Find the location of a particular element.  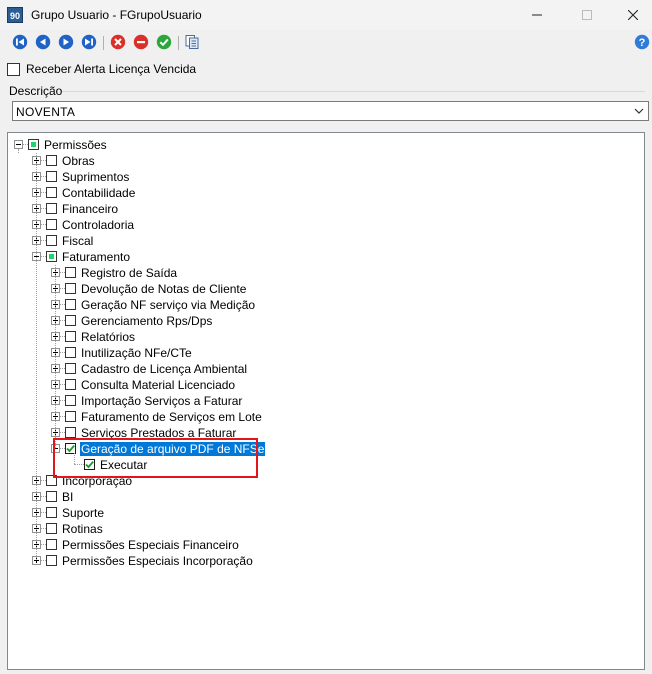

cancel-icon is located at coordinates (118, 42).